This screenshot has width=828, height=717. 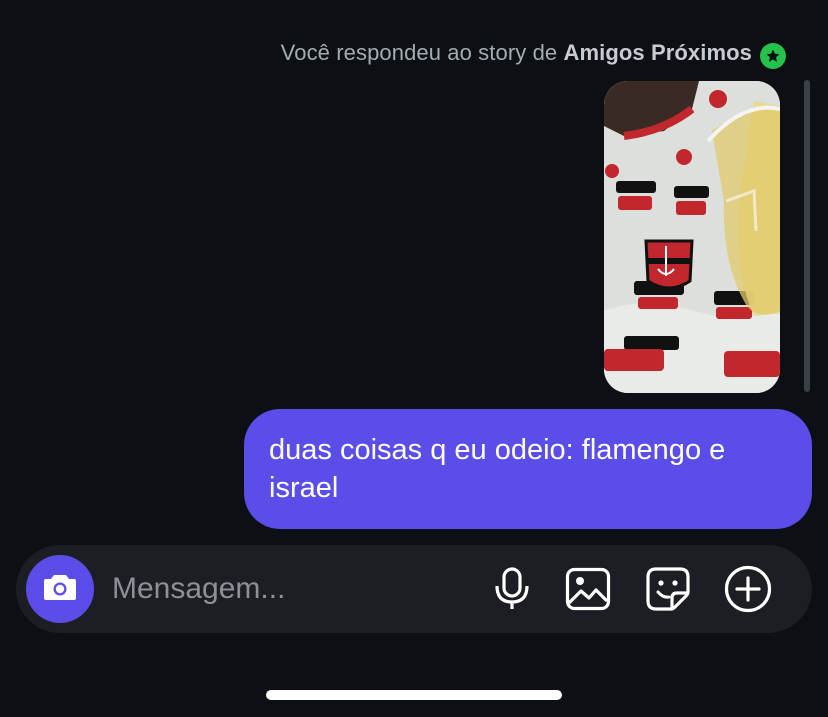 I want to click on message-composer, so click(x=414, y=589).